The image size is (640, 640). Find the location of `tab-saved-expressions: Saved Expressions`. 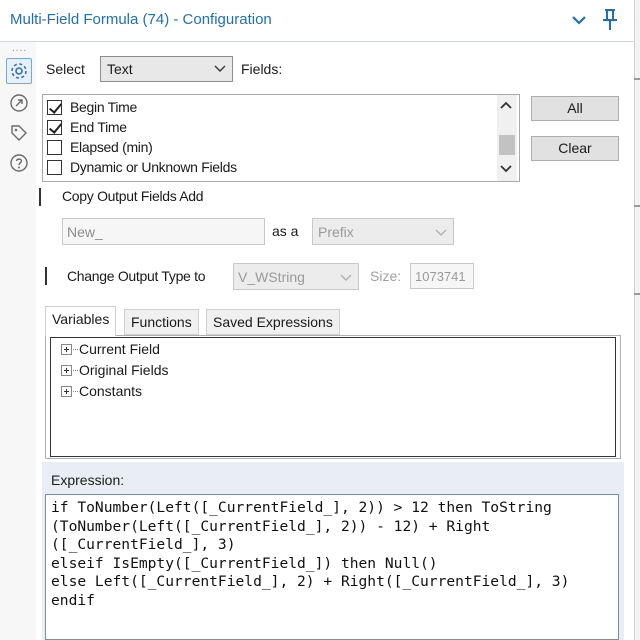

tab-saved-expressions: Saved Expressions is located at coordinates (273, 322).